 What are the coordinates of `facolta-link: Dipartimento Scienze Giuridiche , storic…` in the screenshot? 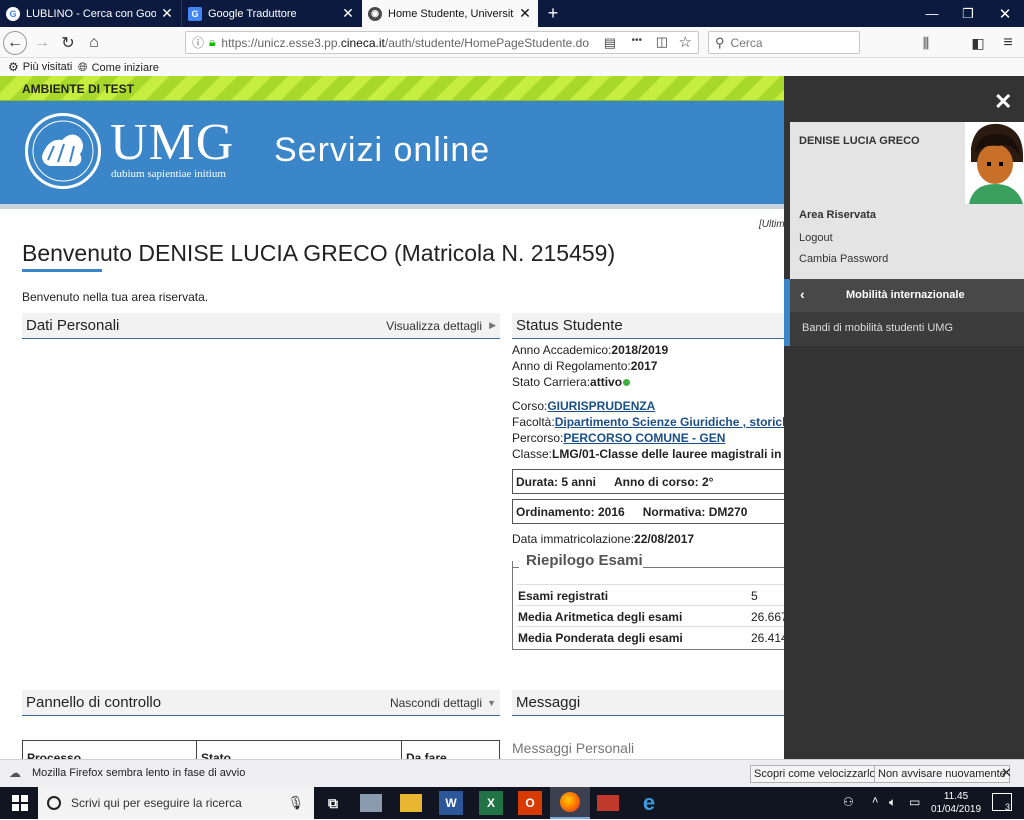 It's located at (669, 422).